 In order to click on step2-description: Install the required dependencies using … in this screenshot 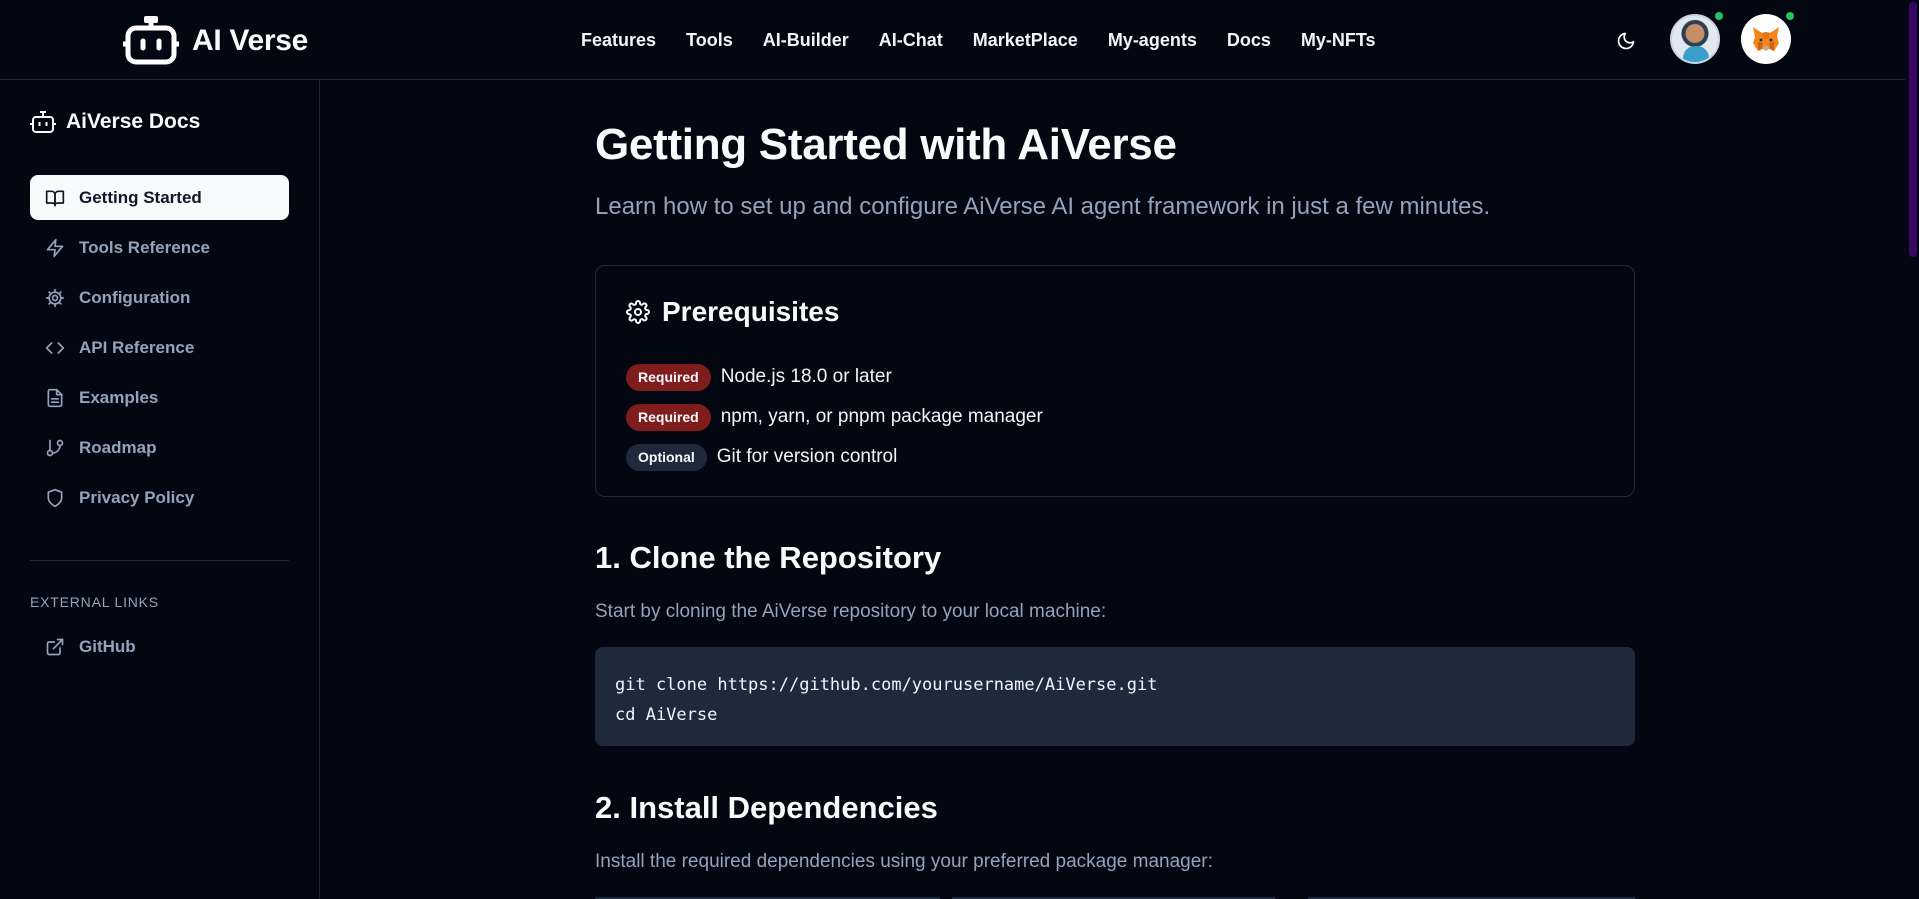, I will do `click(904, 861)`.